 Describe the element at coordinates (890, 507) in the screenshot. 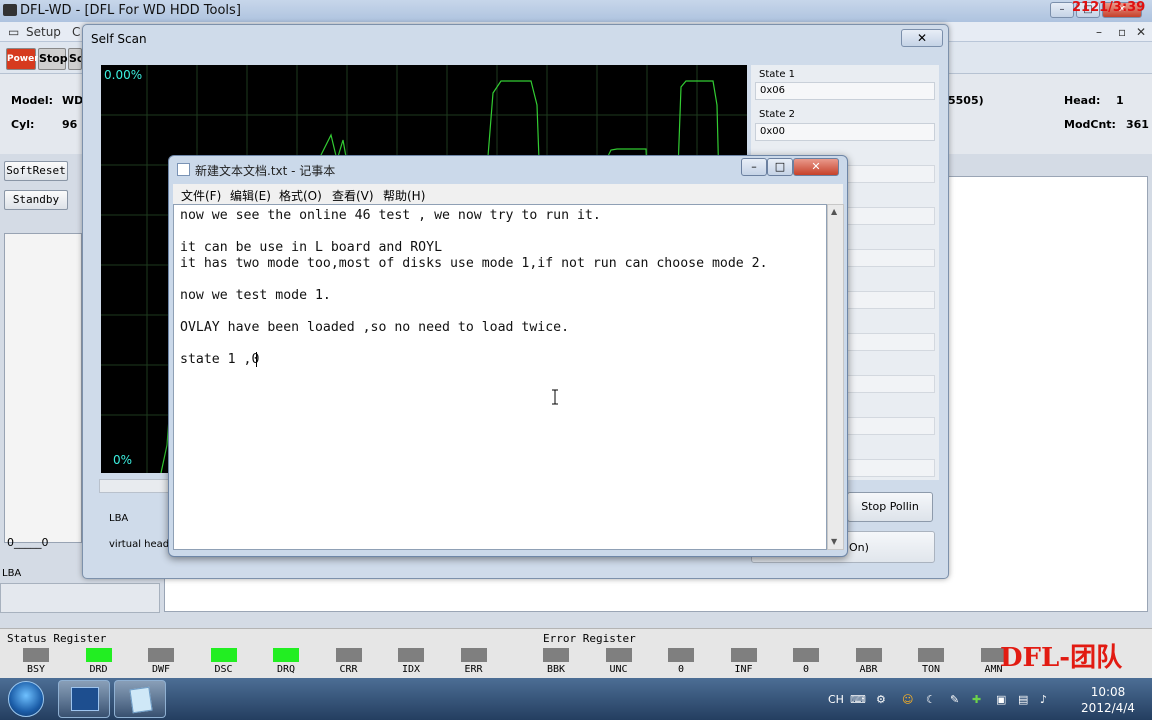

I see `stop-polling-button: Stop Pollin` at that location.